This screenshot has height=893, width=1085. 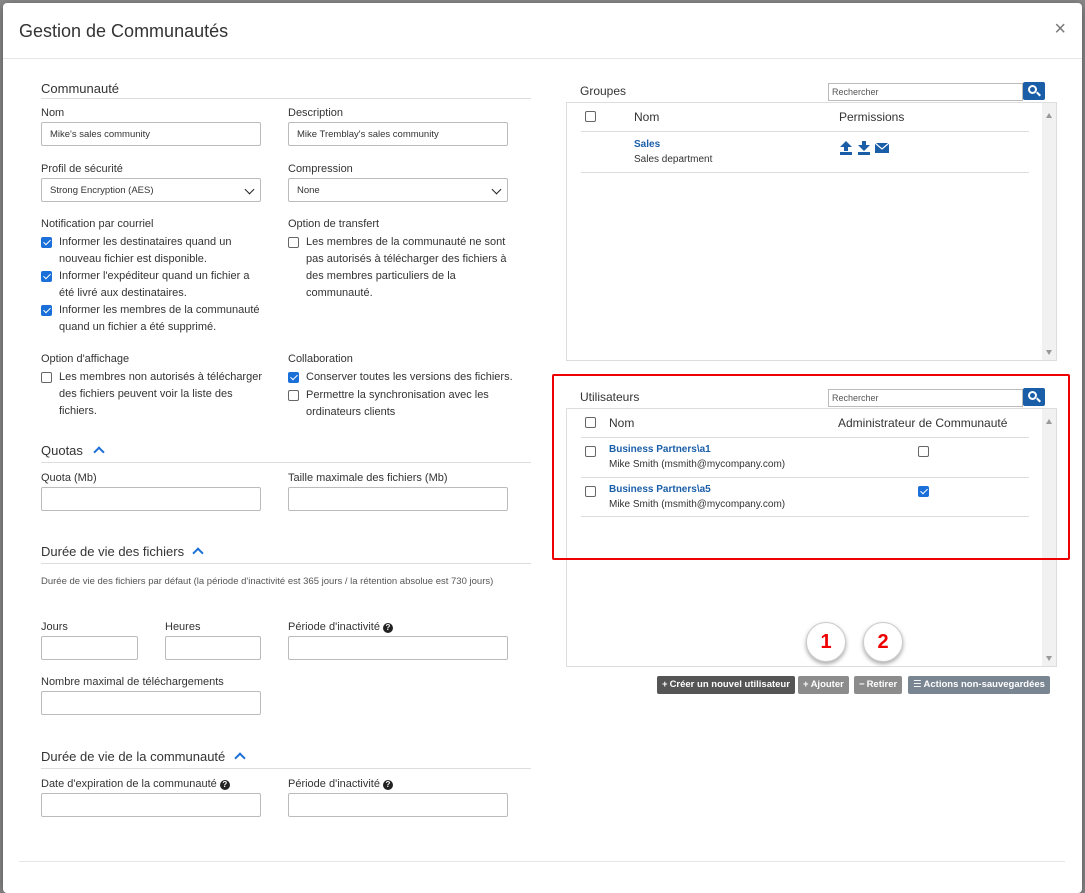 What do you see at coordinates (811, 467) in the screenshot?
I see `users-highlight-box` at bounding box center [811, 467].